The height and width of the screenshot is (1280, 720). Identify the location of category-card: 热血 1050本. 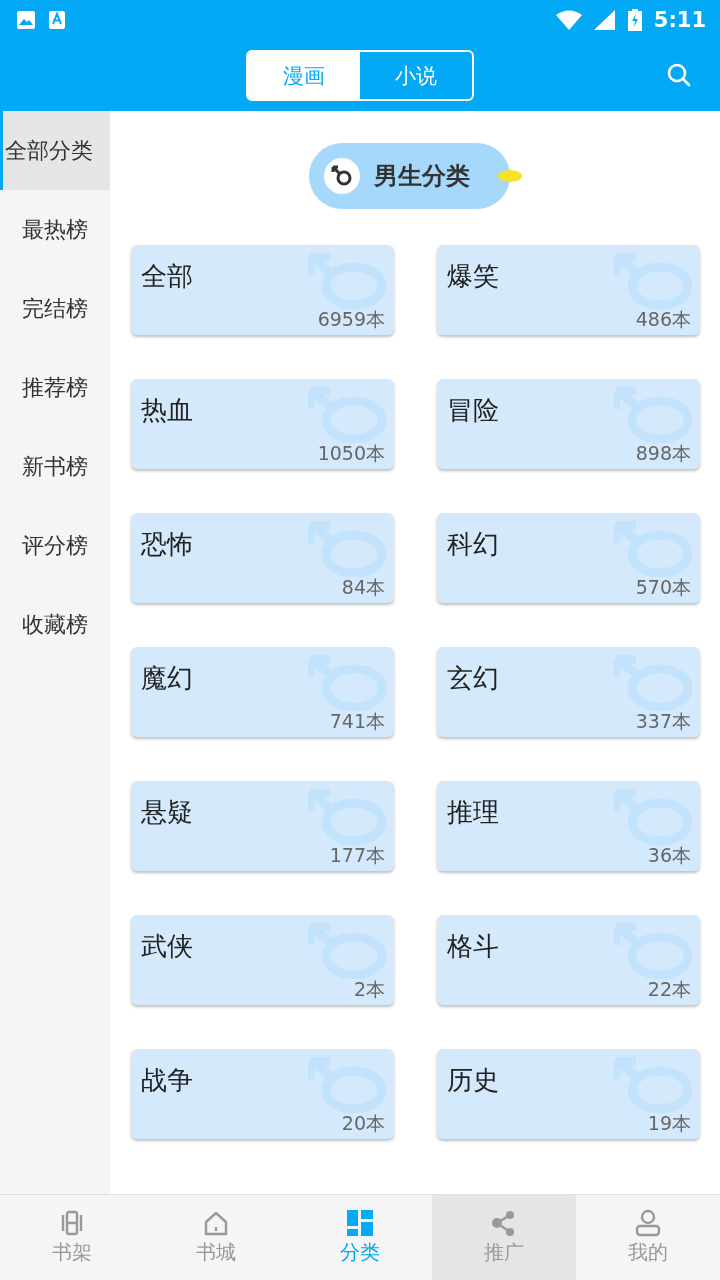
(262, 424).